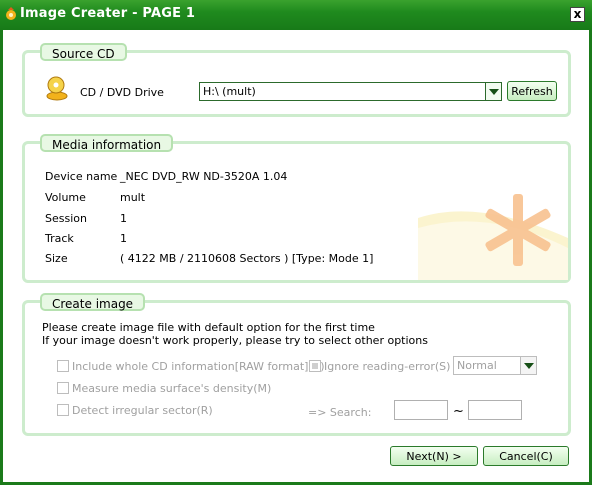  I want to click on track-label: Track, so click(59, 238).